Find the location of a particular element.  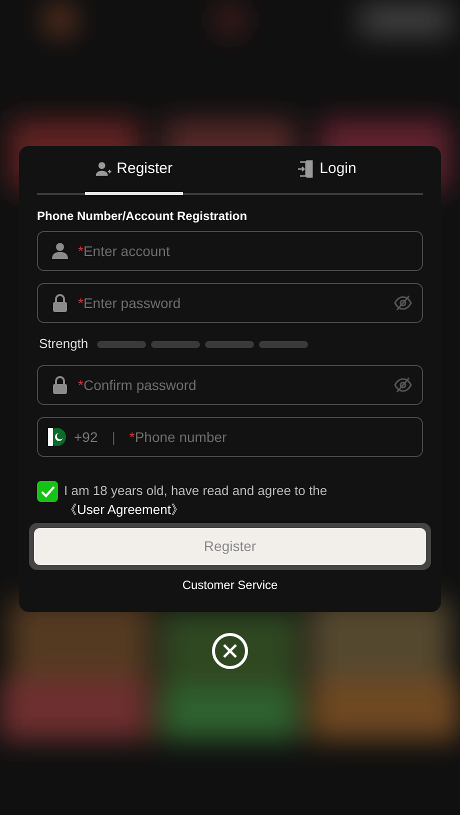

door-icon is located at coordinates (305, 169).